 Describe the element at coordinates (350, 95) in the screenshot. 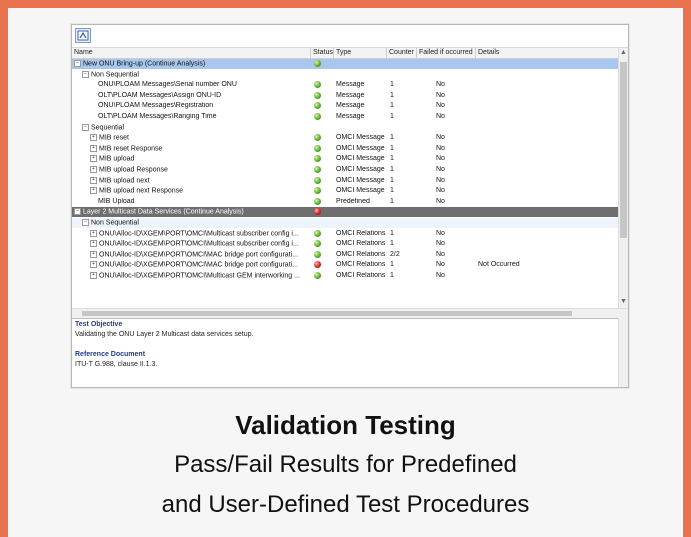

I see `row-type: Message` at that location.